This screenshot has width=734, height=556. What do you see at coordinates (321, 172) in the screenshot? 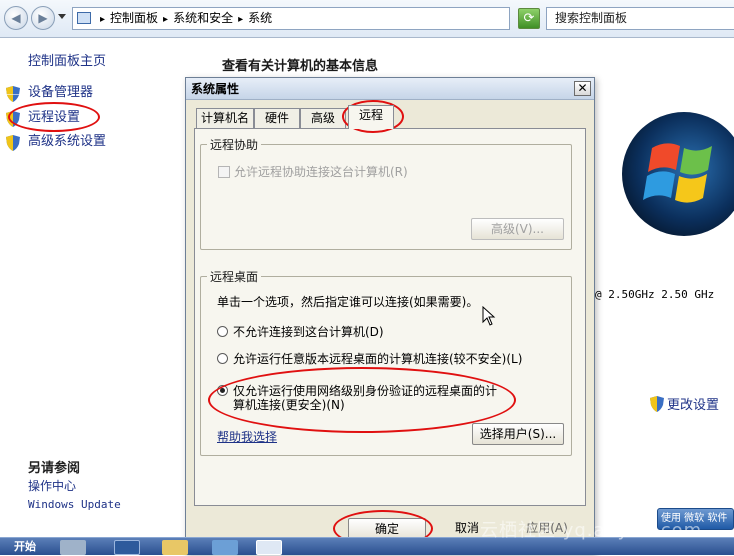
I see `checkbox-label: 允许远程协助连接这台计算机(R)` at bounding box center [321, 172].